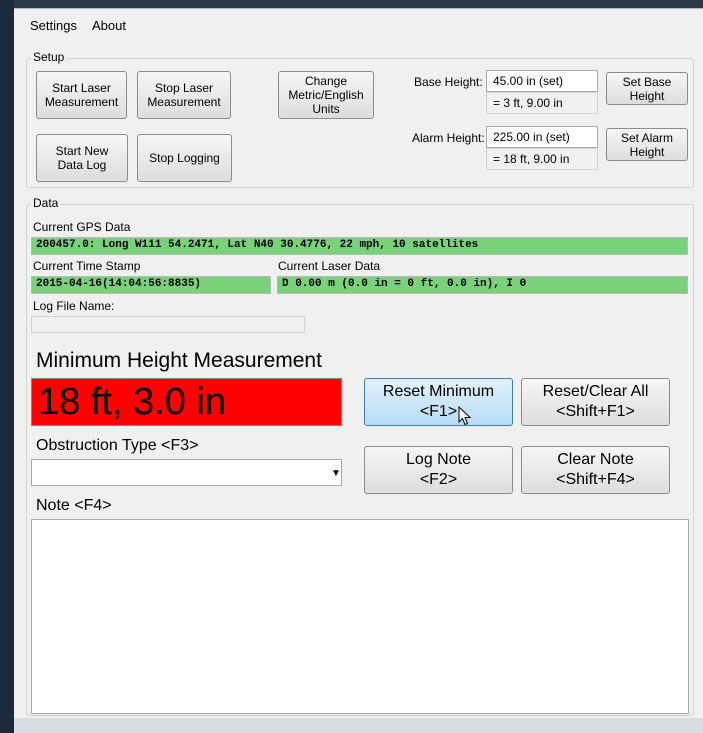  What do you see at coordinates (336, 473) in the screenshot?
I see `dropdown-arrow-icon: ▼` at bounding box center [336, 473].